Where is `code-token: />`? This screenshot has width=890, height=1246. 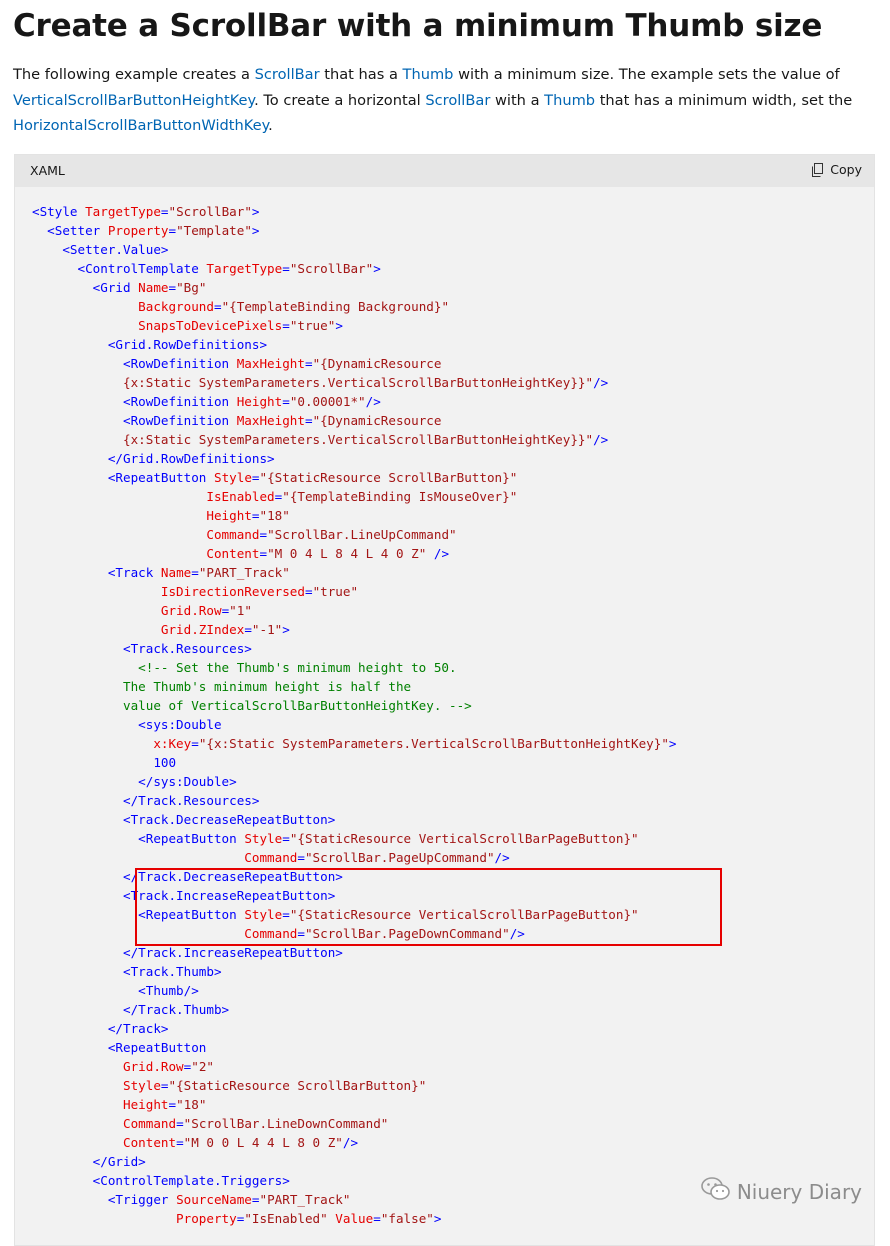
code-token: /> is located at coordinates (373, 401).